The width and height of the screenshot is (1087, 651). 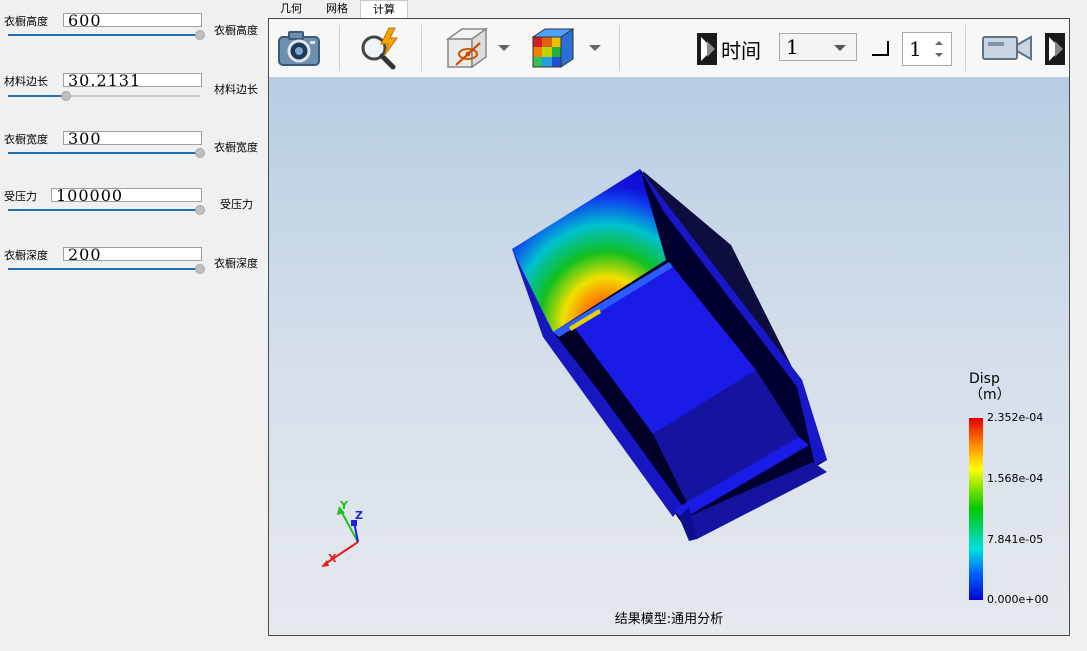 What do you see at coordinates (26, 139) in the screenshot?
I see `param-label-width: 衣橱宽度` at bounding box center [26, 139].